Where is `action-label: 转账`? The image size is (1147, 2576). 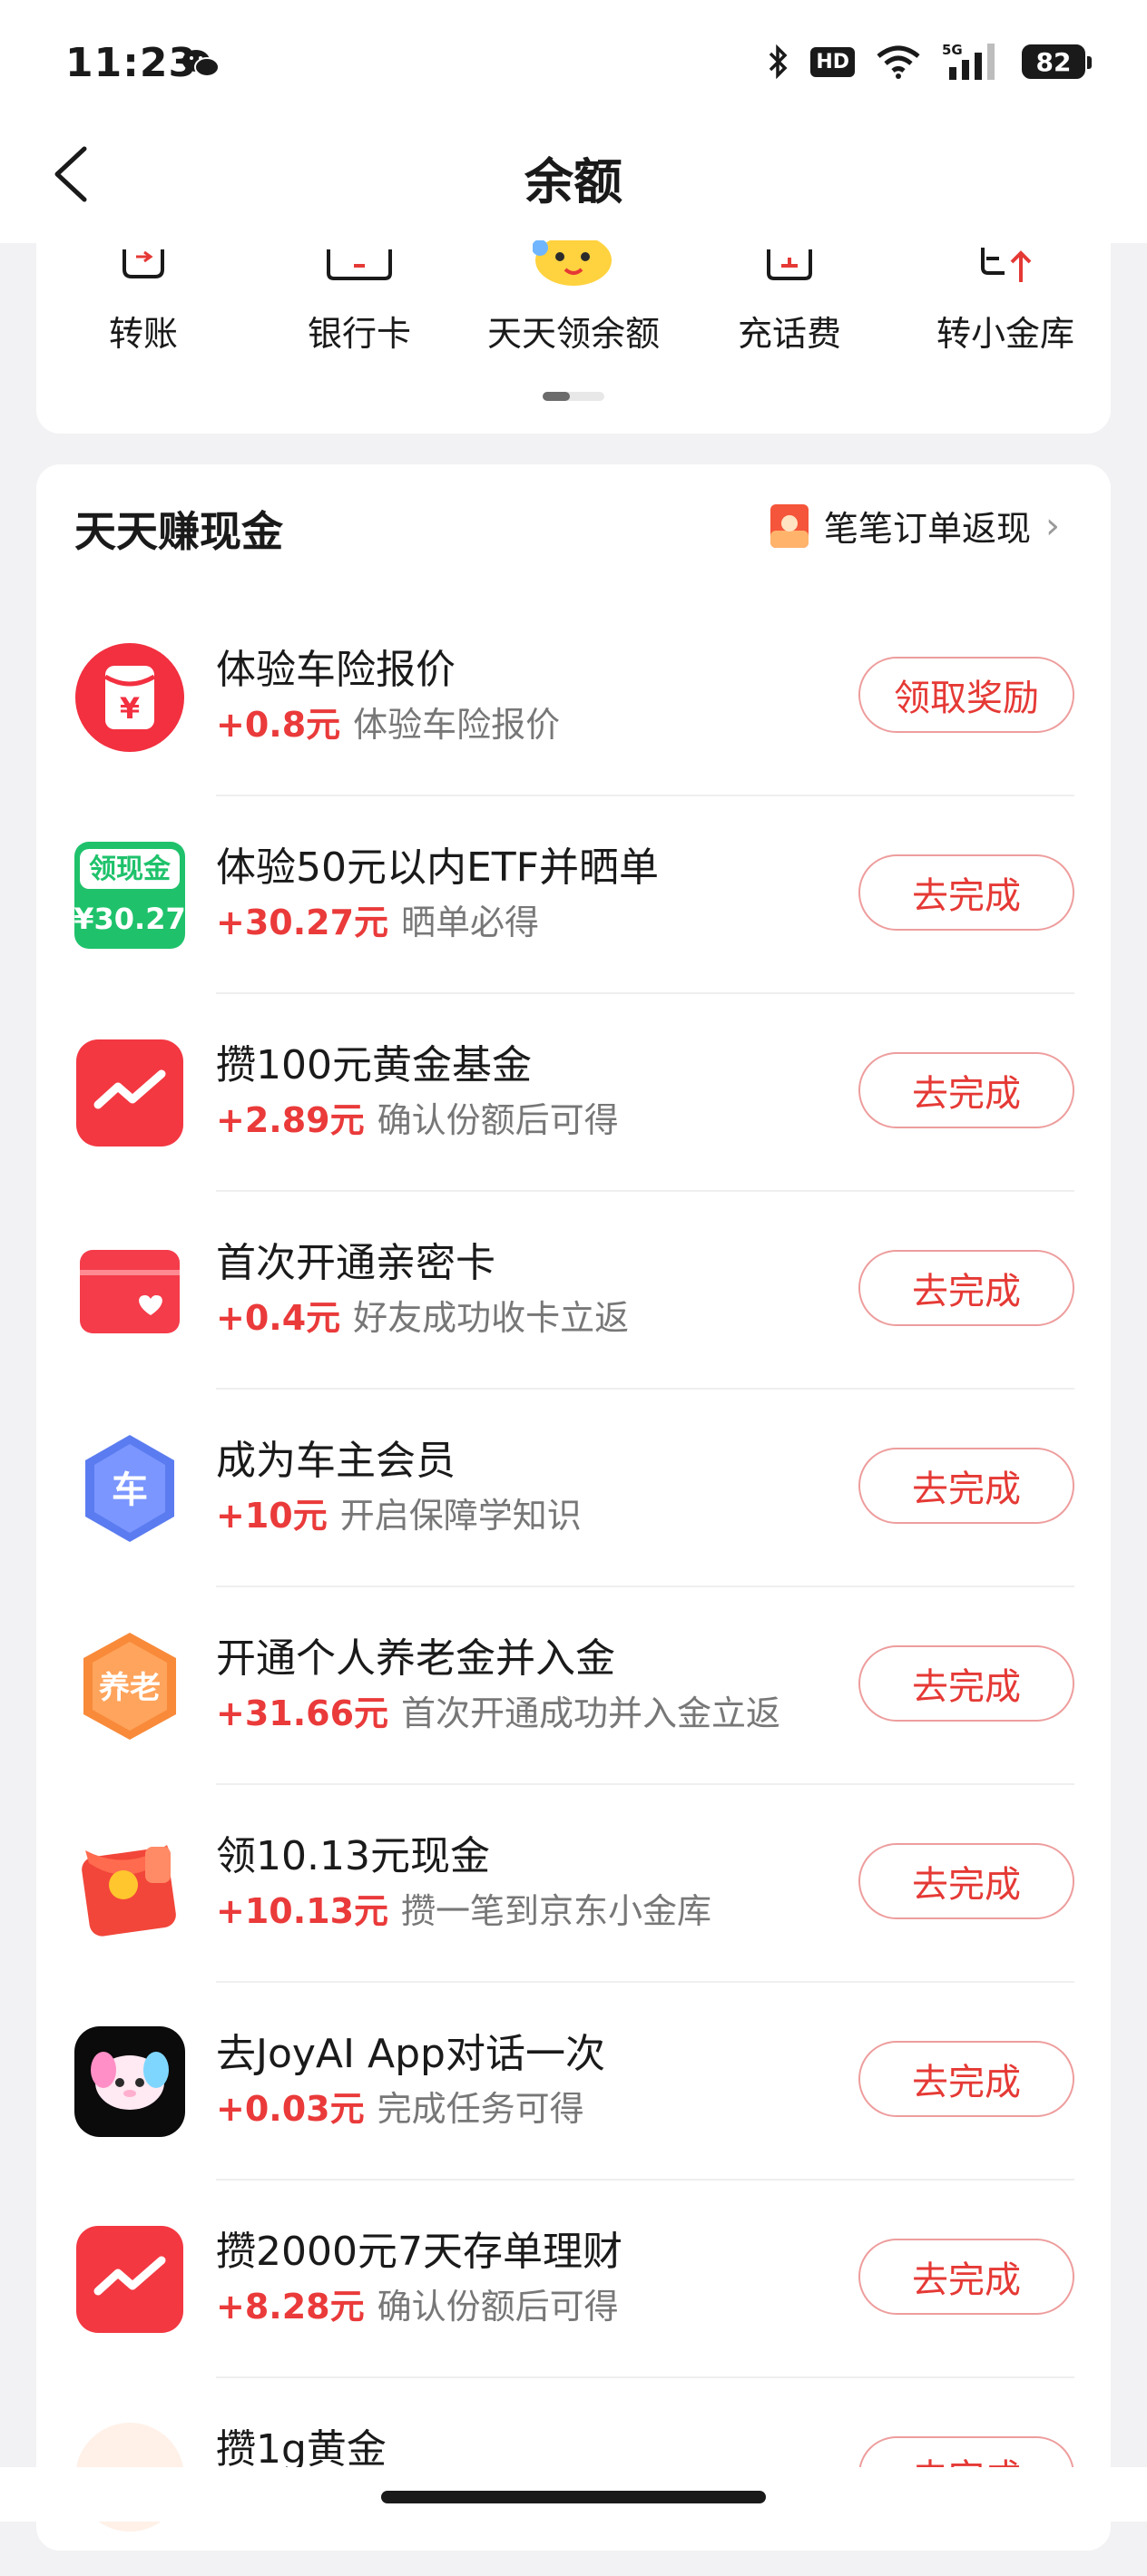
action-label: 转账 is located at coordinates (143, 334).